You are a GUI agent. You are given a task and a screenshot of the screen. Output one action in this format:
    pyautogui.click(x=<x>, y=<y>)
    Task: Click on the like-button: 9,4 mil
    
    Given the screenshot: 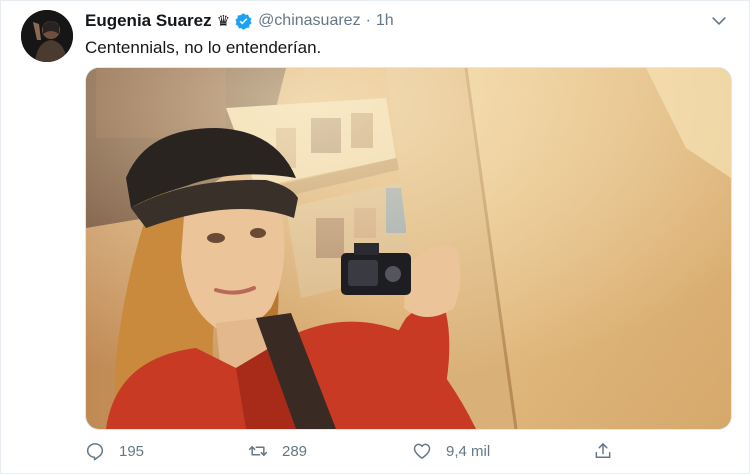 What is the action you would take?
    pyautogui.click(x=451, y=451)
    